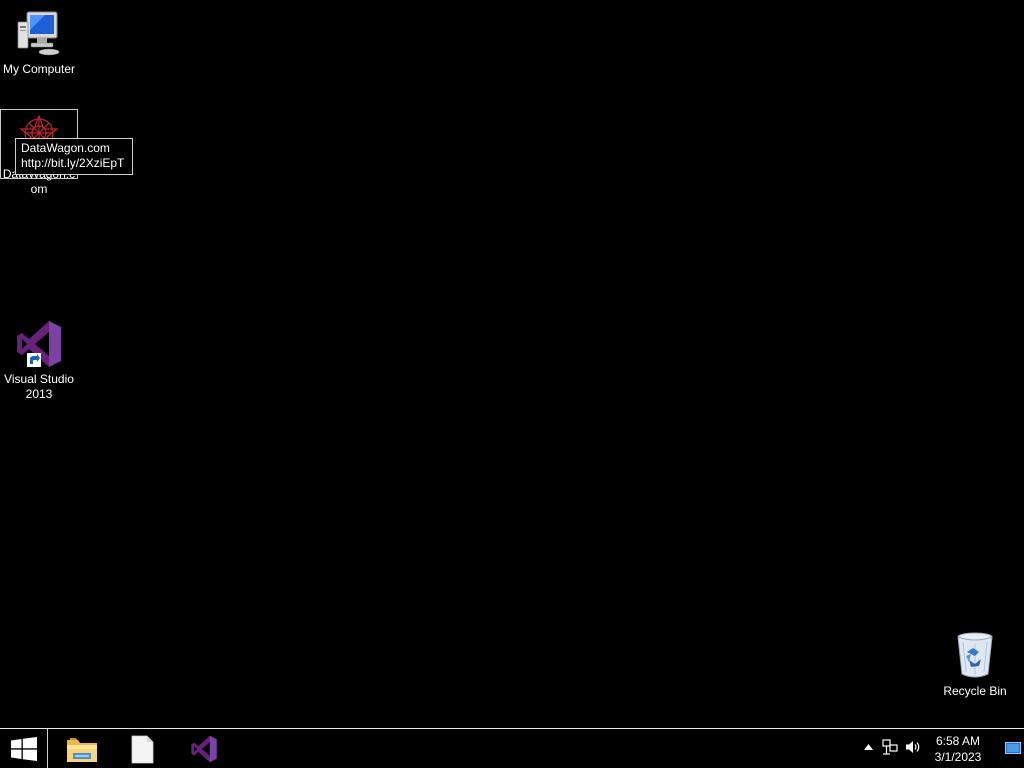 The width and height of the screenshot is (1024, 768). Describe the element at coordinates (913, 747) in the screenshot. I see `speaker-volume-icon` at that location.